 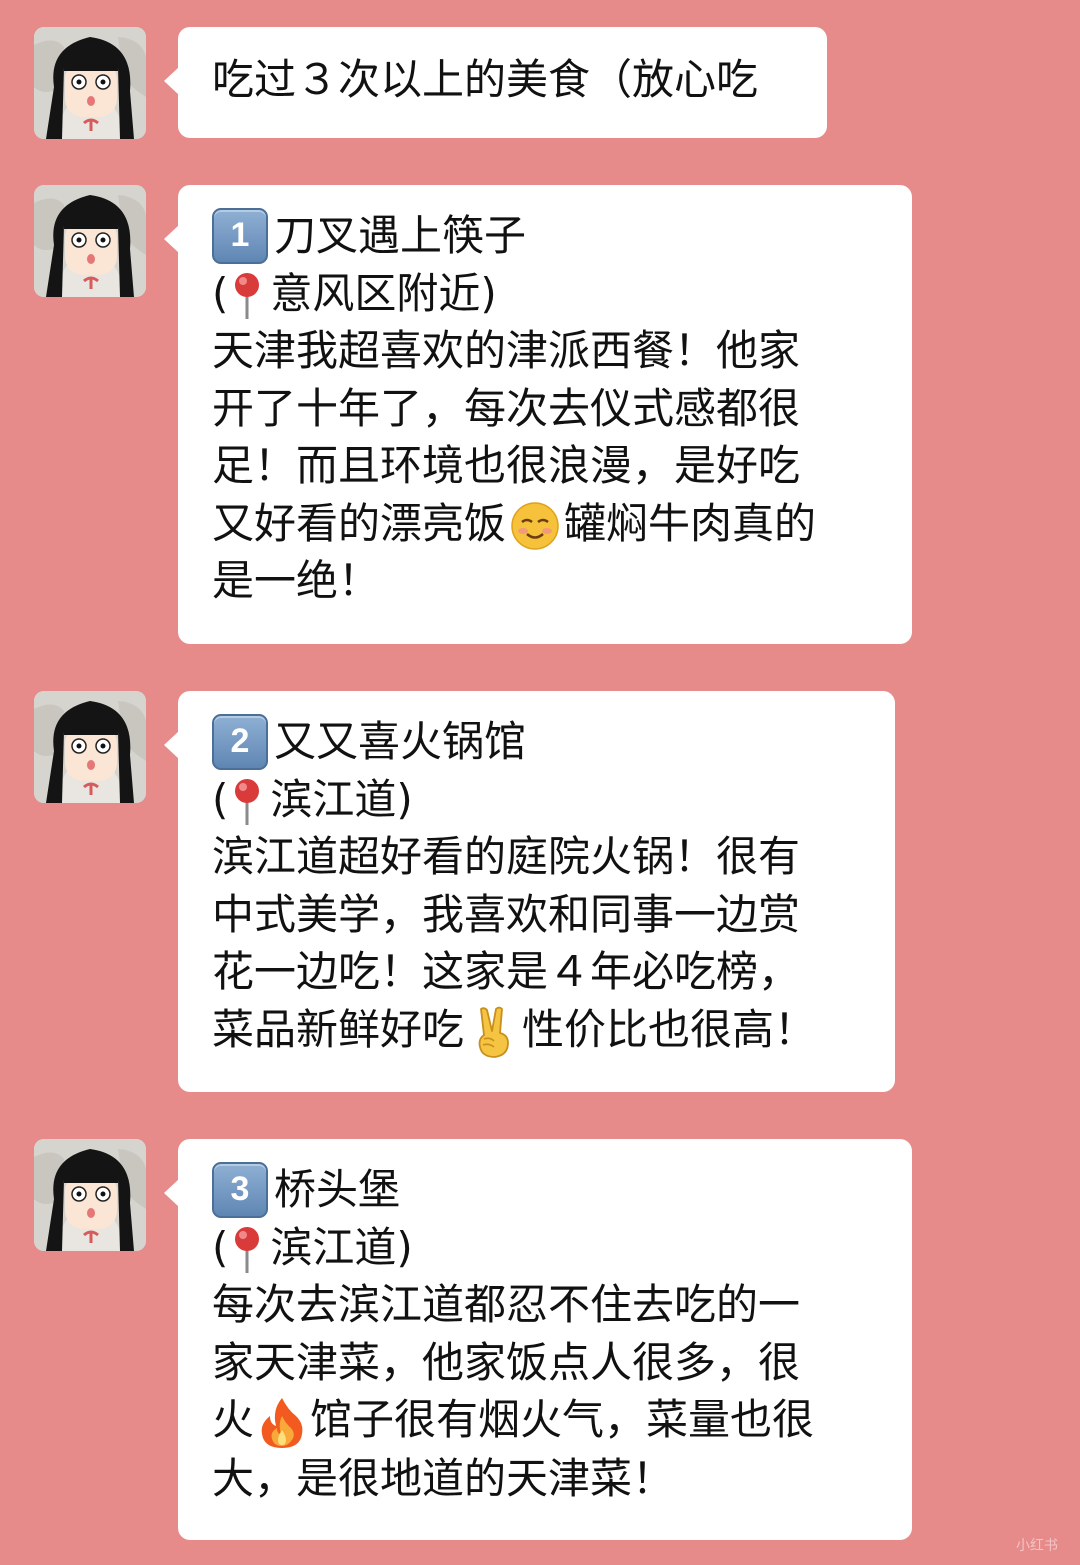 What do you see at coordinates (562, 1190) in the screenshot?
I see `post-title: 3 桥头堡` at bounding box center [562, 1190].